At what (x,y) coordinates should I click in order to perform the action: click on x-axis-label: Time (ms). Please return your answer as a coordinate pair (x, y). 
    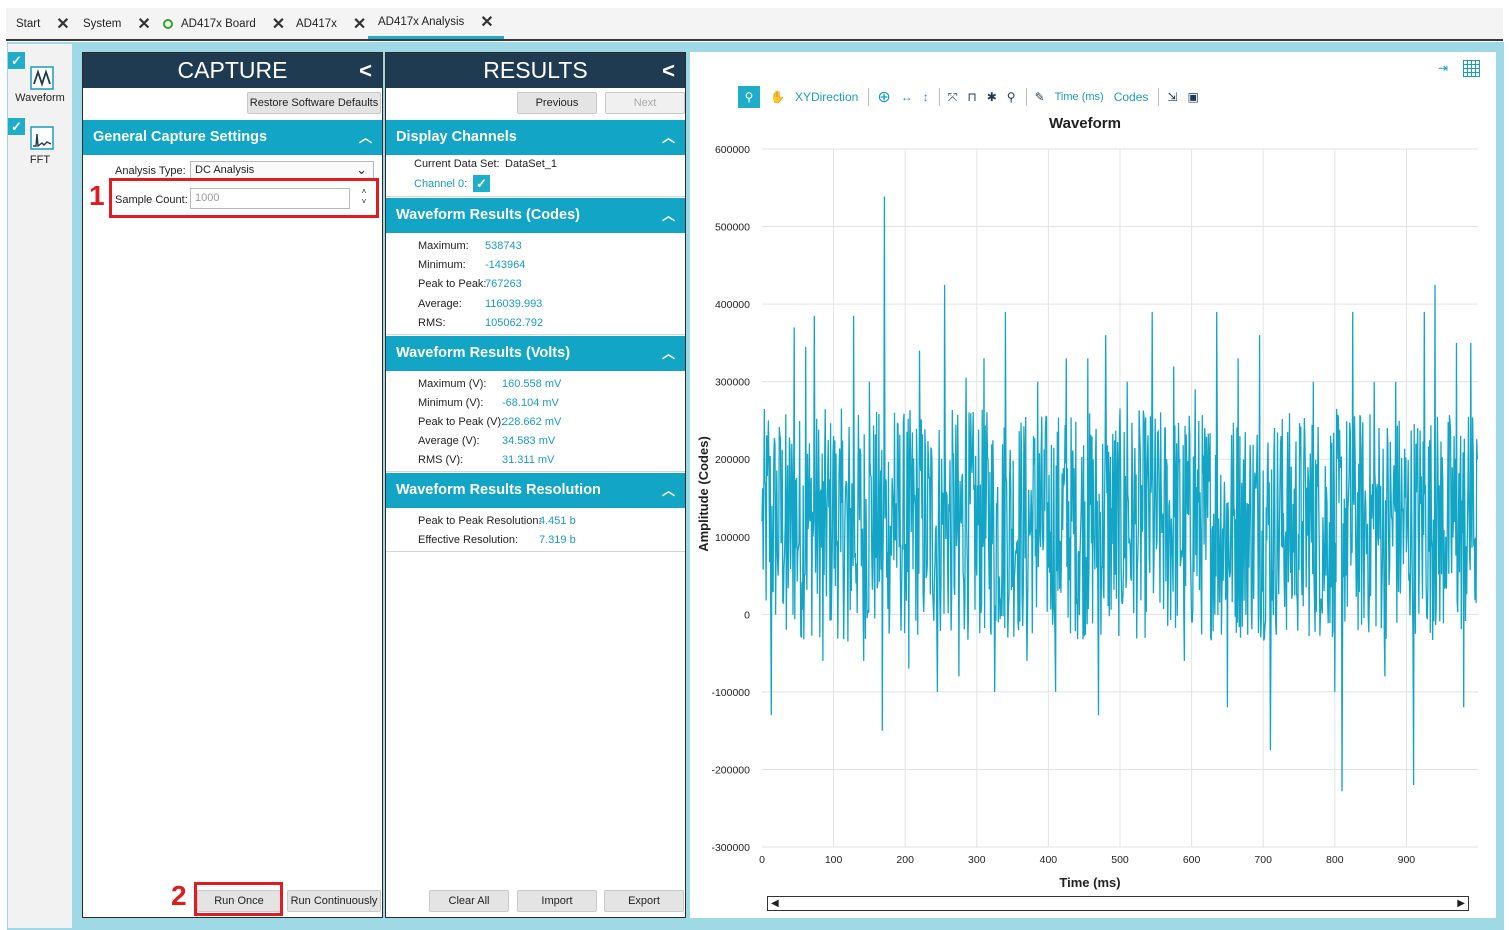
    Looking at the image, I should click on (1089, 882).